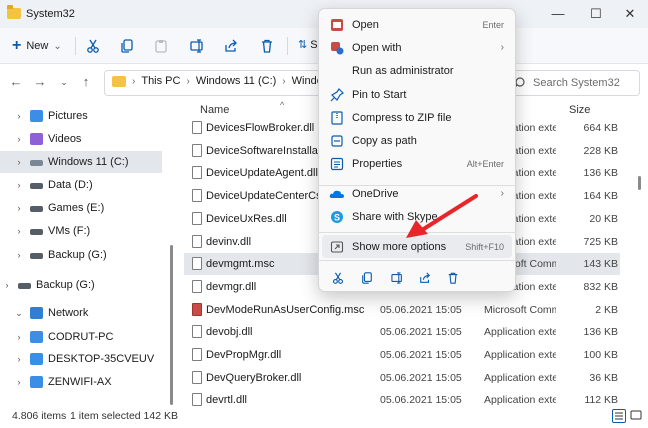 This screenshot has height=428, width=648. I want to click on menu-item-label: Properties, so click(377, 163).